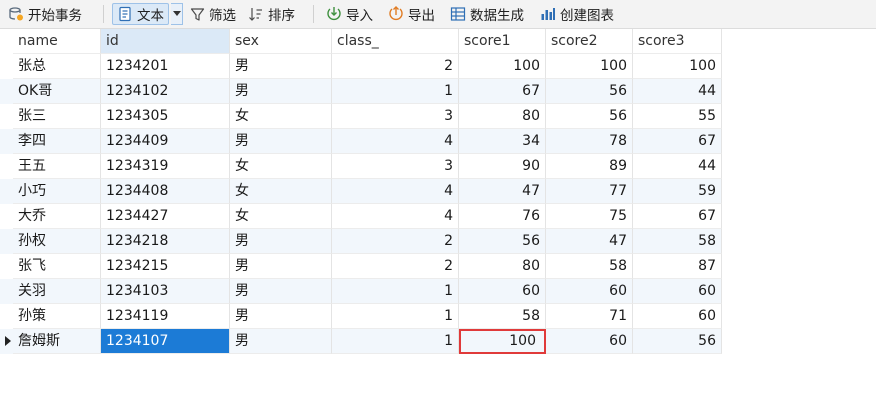  Describe the element at coordinates (677, 116) in the screenshot. I see `table-cell-score3: 55` at that location.